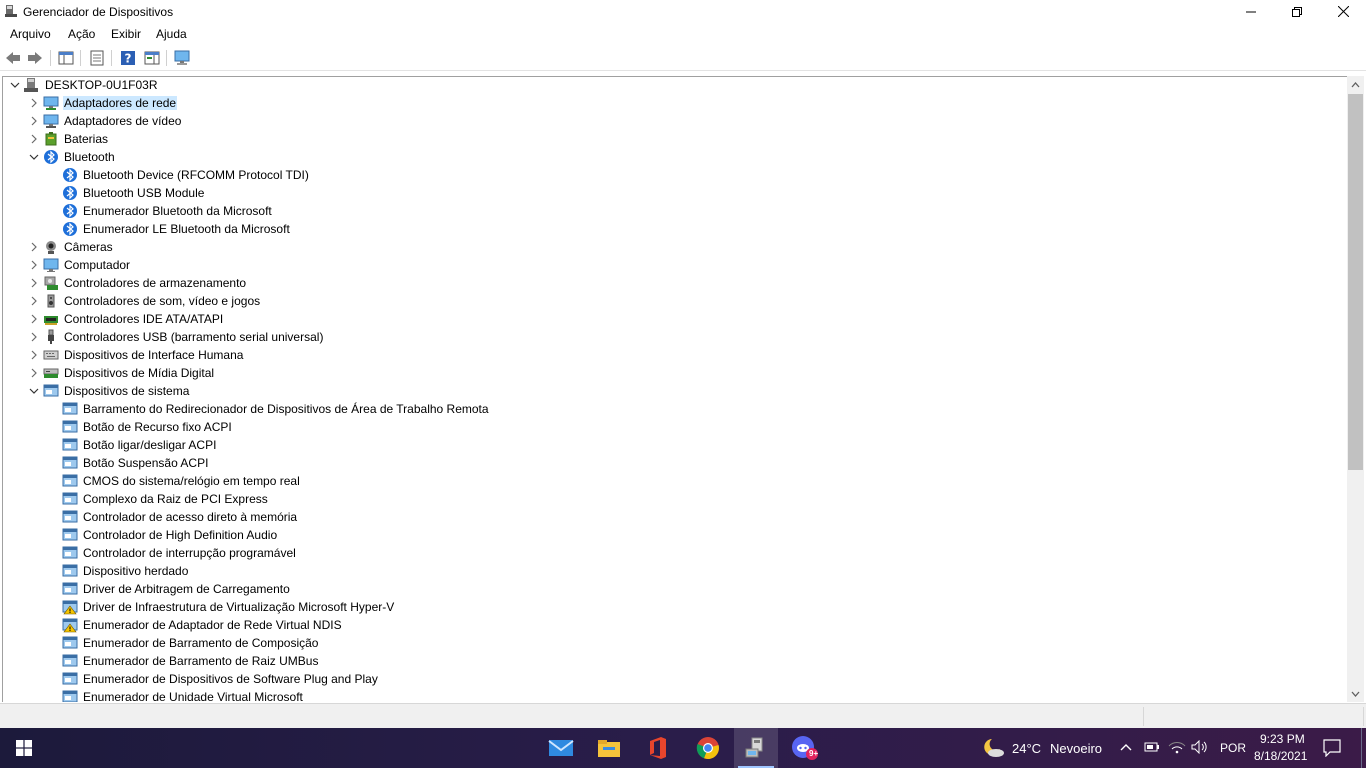  Describe the element at coordinates (675, 373) in the screenshot. I see `tree-category: Dispositivos de Mídia Digital` at that location.